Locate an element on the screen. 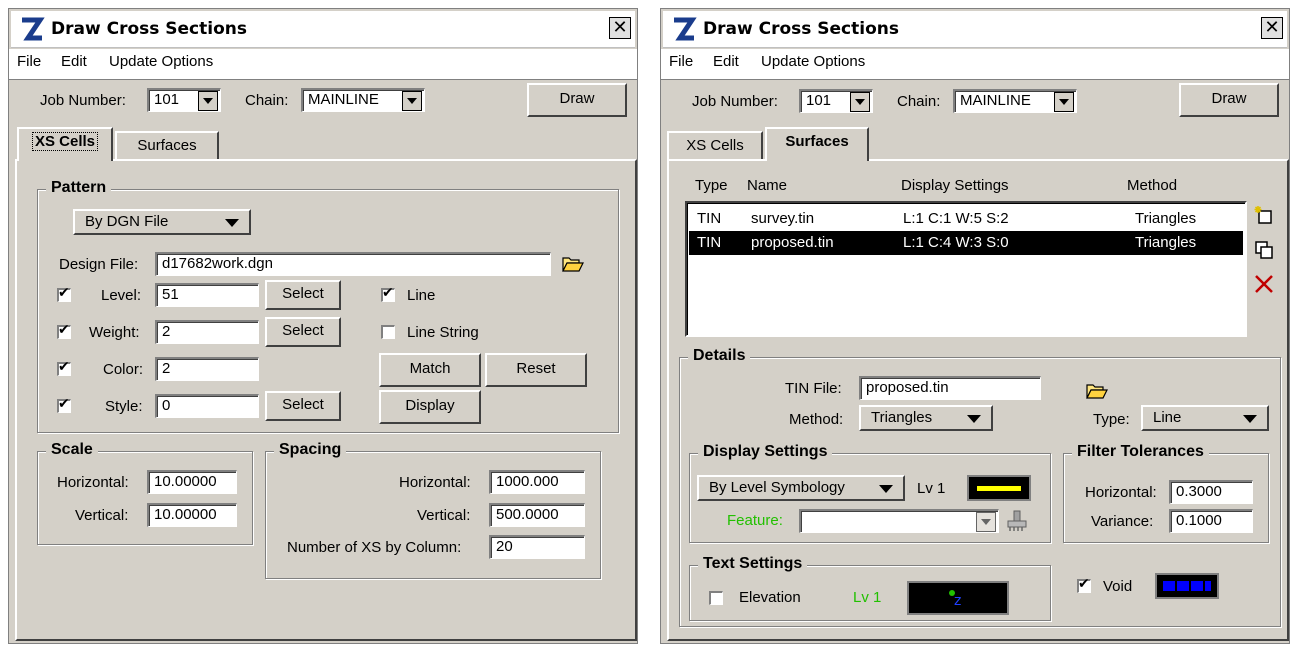  match-button: Match is located at coordinates (430, 370).